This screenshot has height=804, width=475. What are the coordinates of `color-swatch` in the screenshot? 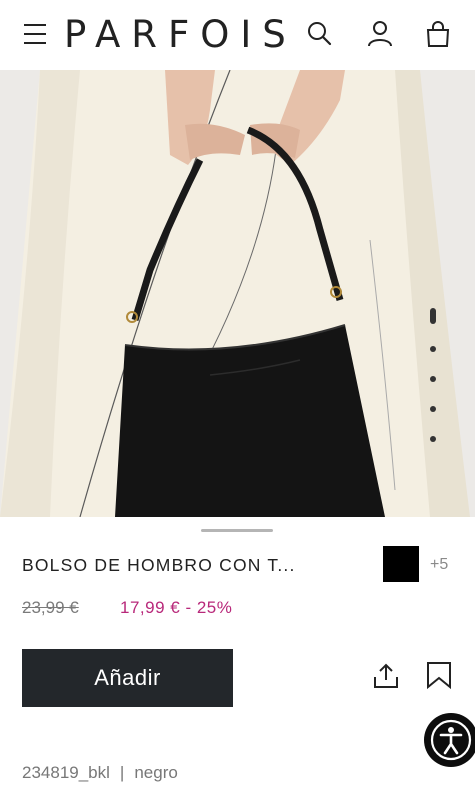 It's located at (401, 564).